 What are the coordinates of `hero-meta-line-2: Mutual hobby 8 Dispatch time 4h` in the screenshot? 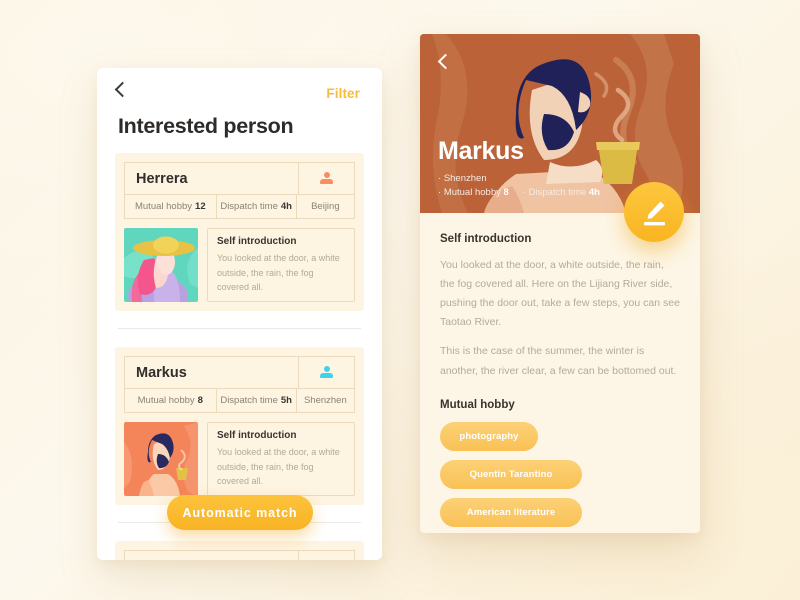 It's located at (519, 193).